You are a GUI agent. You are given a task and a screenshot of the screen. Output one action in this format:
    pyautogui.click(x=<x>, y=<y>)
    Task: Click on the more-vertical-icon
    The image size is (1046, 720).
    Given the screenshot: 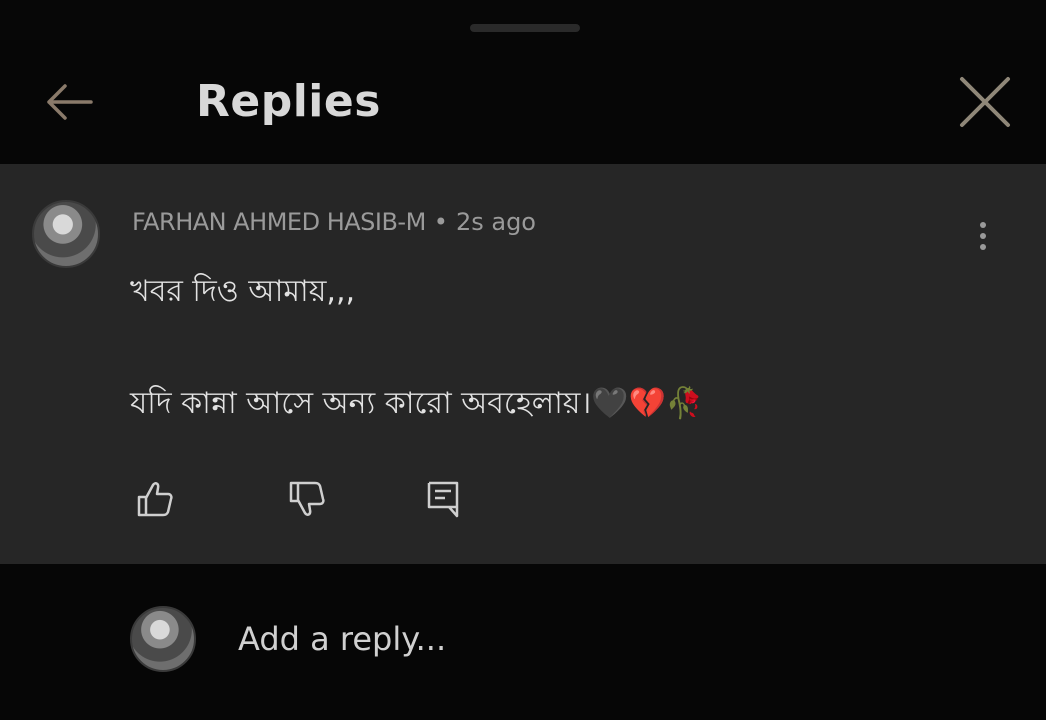 What is the action you would take?
    pyautogui.click(x=983, y=225)
    